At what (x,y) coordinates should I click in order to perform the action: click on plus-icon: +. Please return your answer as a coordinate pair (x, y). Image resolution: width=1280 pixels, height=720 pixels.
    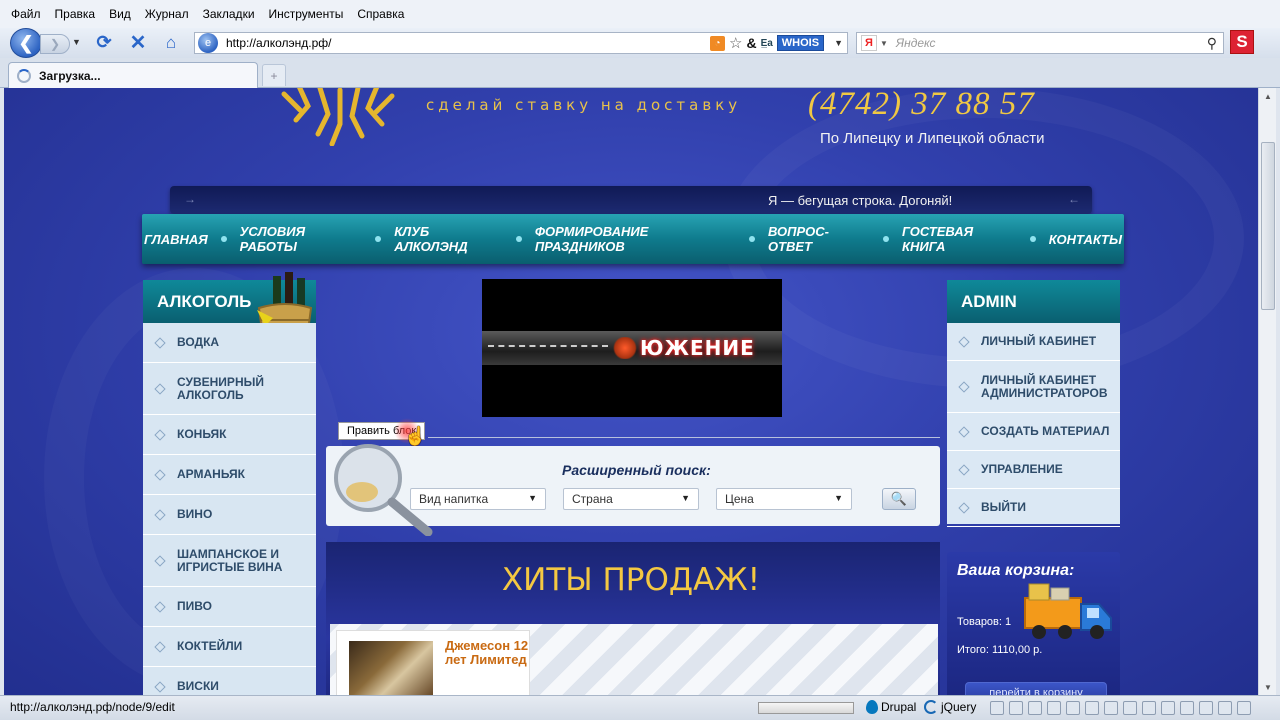
    Looking at the image, I should click on (274, 75).